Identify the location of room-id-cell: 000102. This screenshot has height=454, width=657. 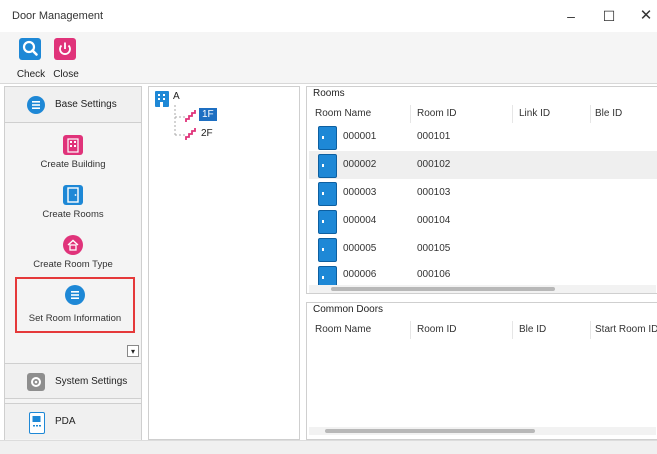
(434, 164).